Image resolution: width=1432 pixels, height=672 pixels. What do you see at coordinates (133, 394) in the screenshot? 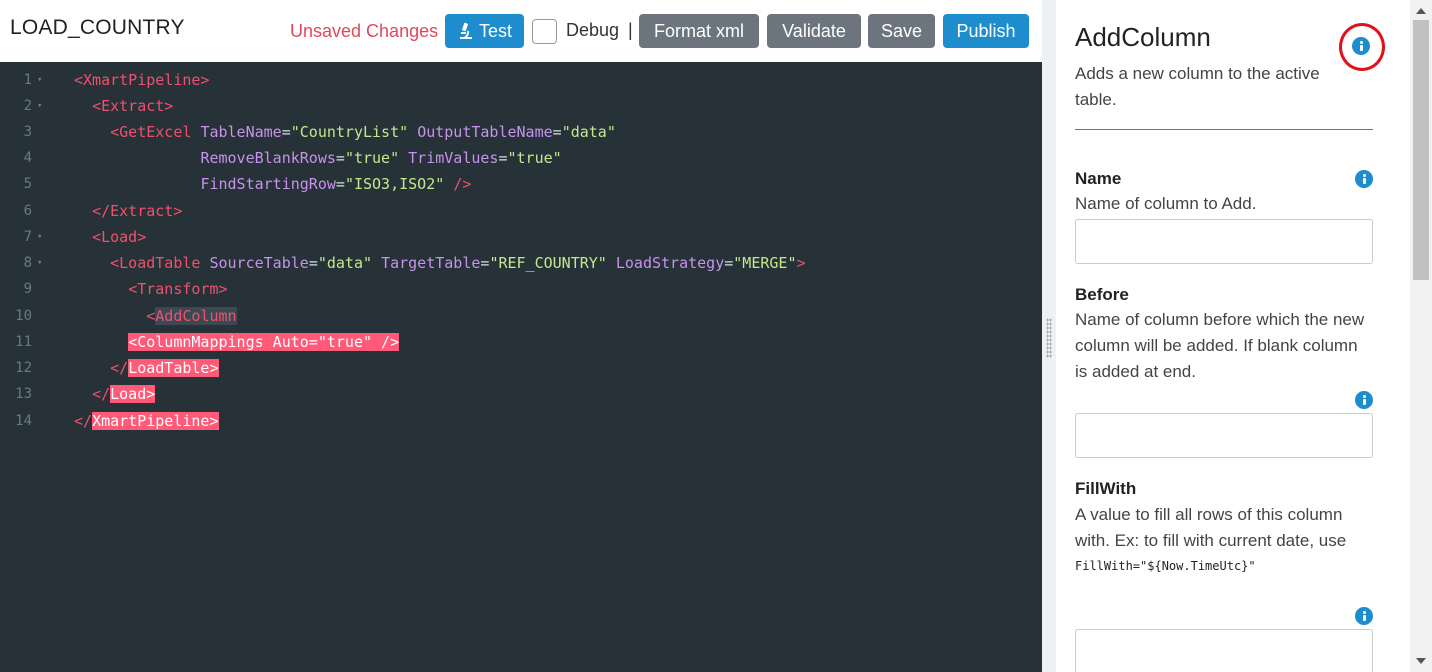
I see `error-highlight: Load>` at bounding box center [133, 394].